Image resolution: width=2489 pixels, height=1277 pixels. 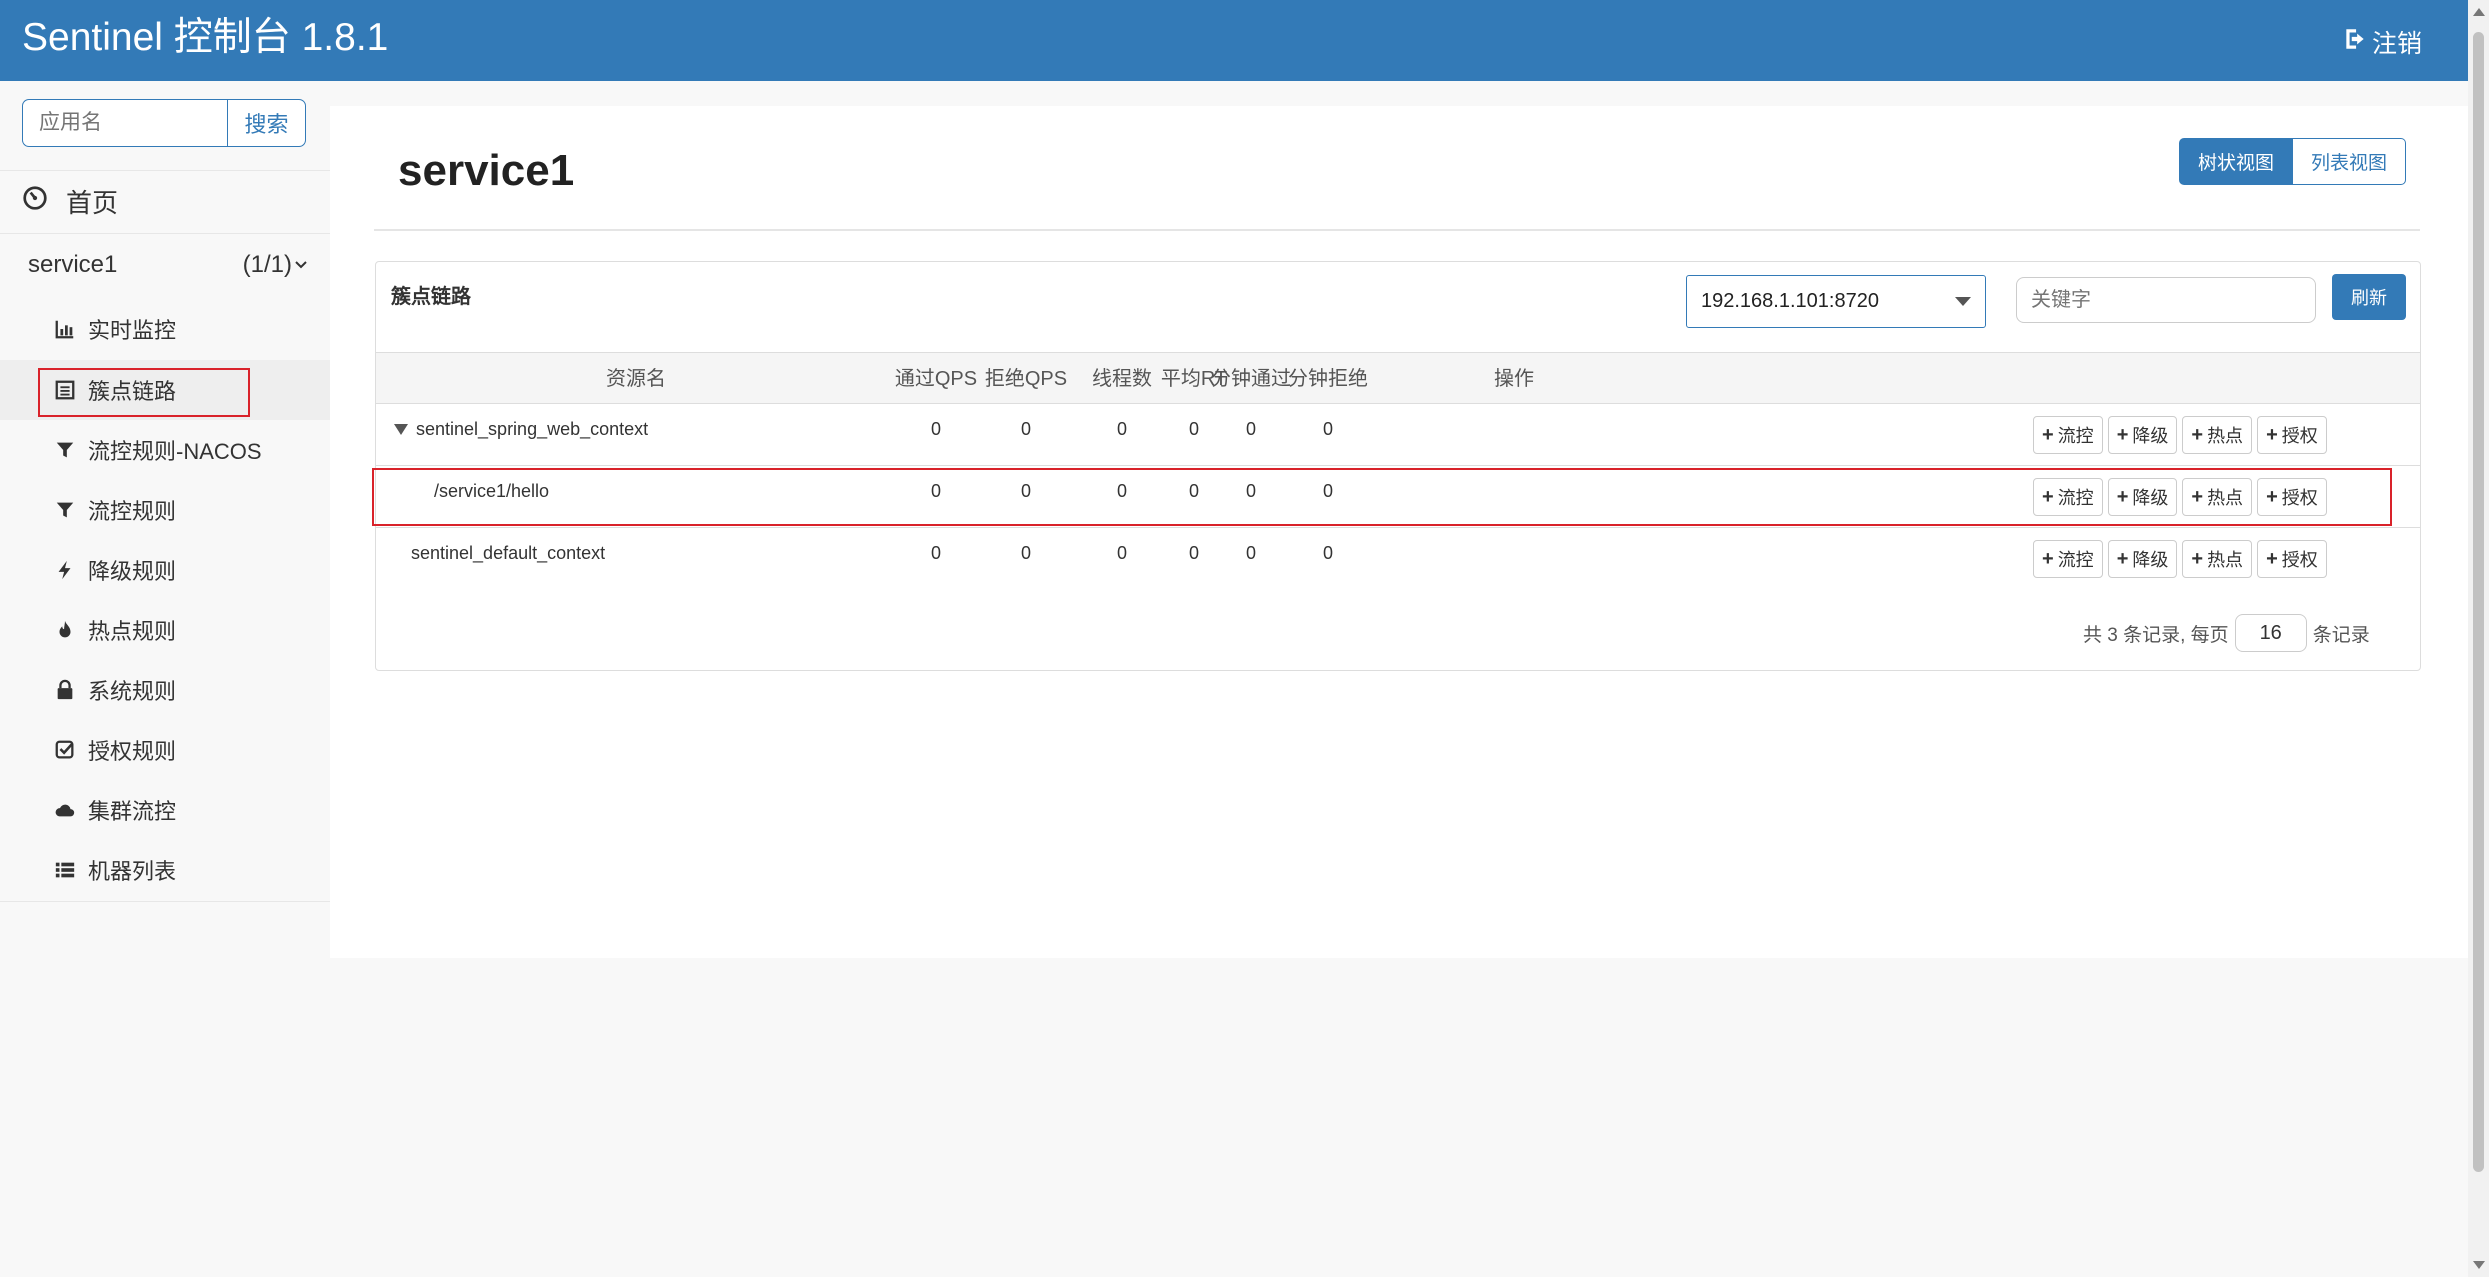 What do you see at coordinates (2270, 633) in the screenshot?
I see `page-size-input: 16` at bounding box center [2270, 633].